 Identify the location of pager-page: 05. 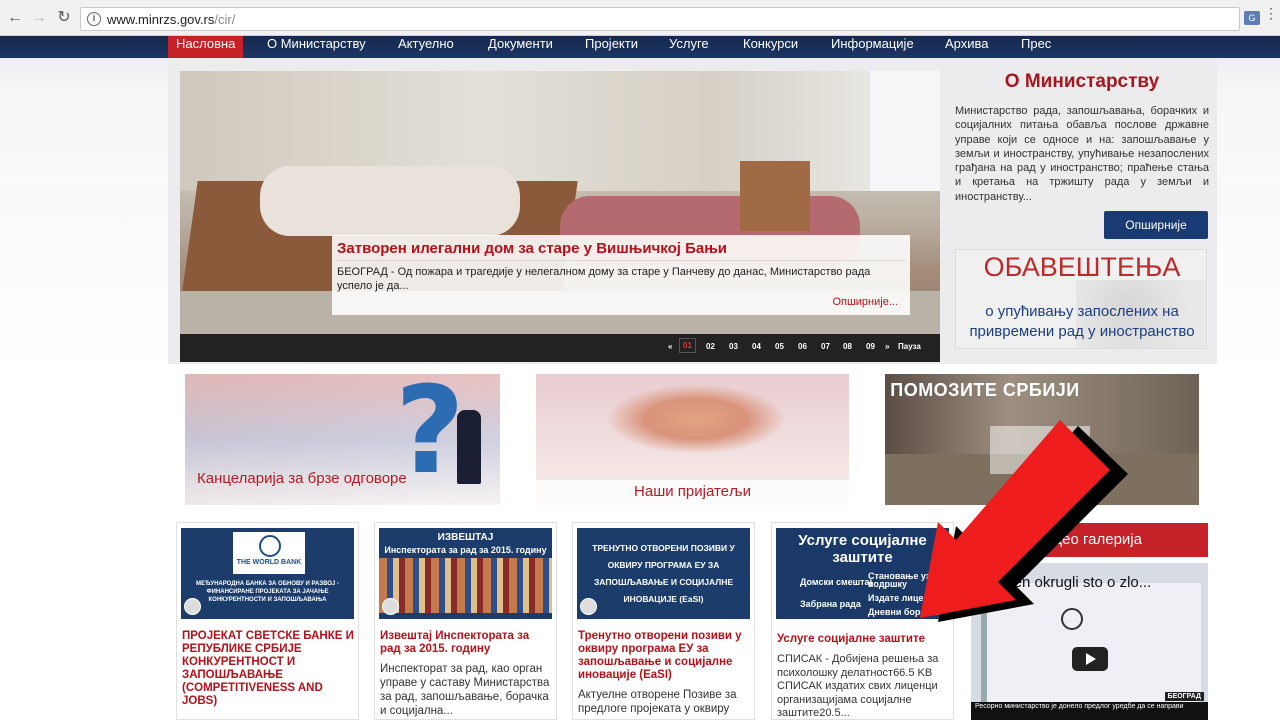
(779, 346).